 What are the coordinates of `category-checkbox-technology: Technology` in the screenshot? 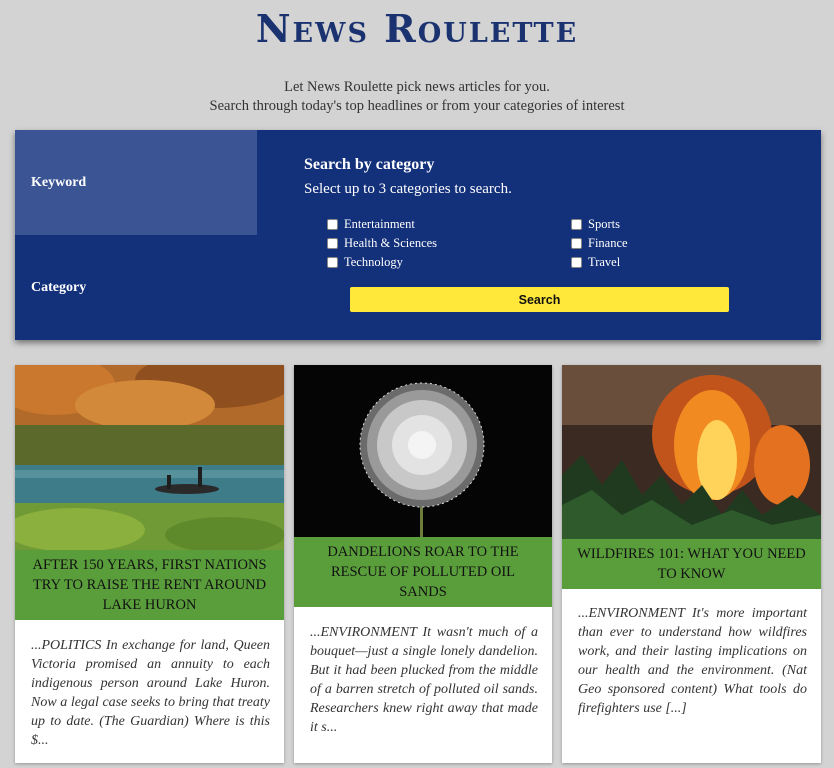 It's located at (365, 262).